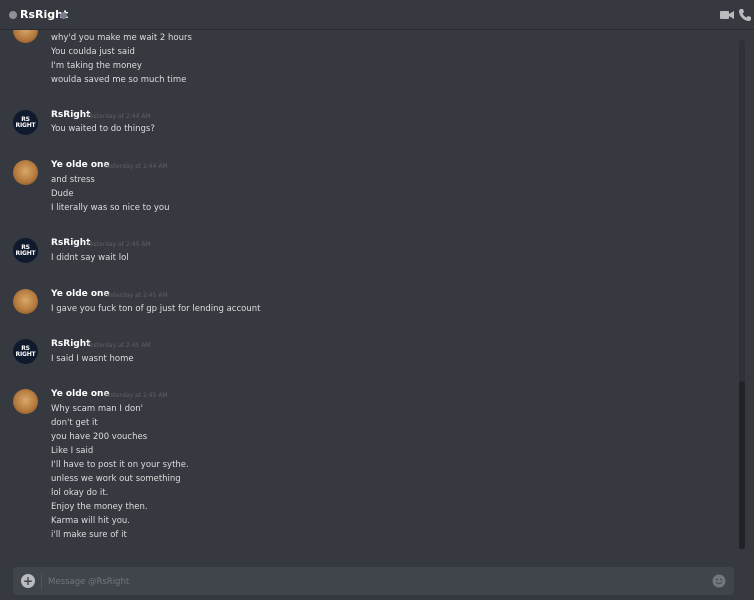  I want to click on message-line: i'll make sure of it, so click(89, 535).